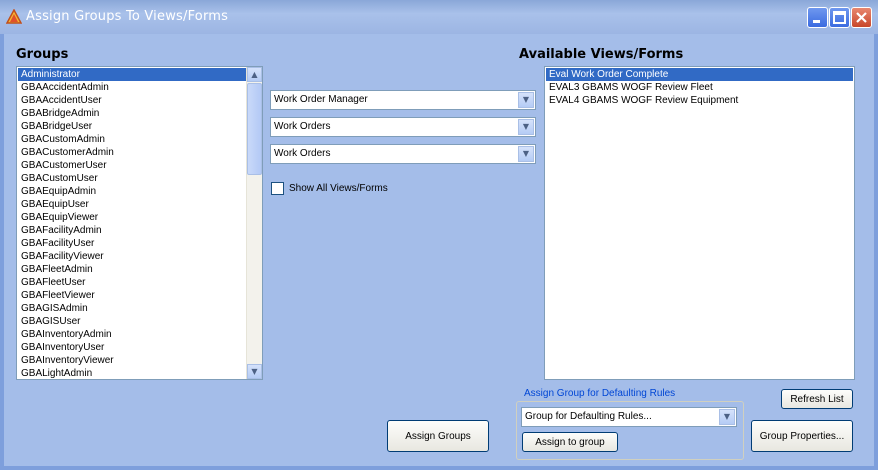  What do you see at coordinates (132, 269) in the screenshot?
I see `list-item: GBAFleetAdmin` at bounding box center [132, 269].